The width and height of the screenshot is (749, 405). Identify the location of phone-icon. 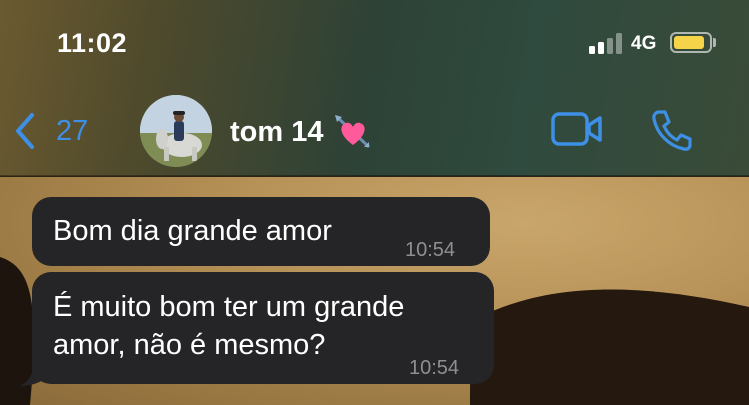
(672, 130).